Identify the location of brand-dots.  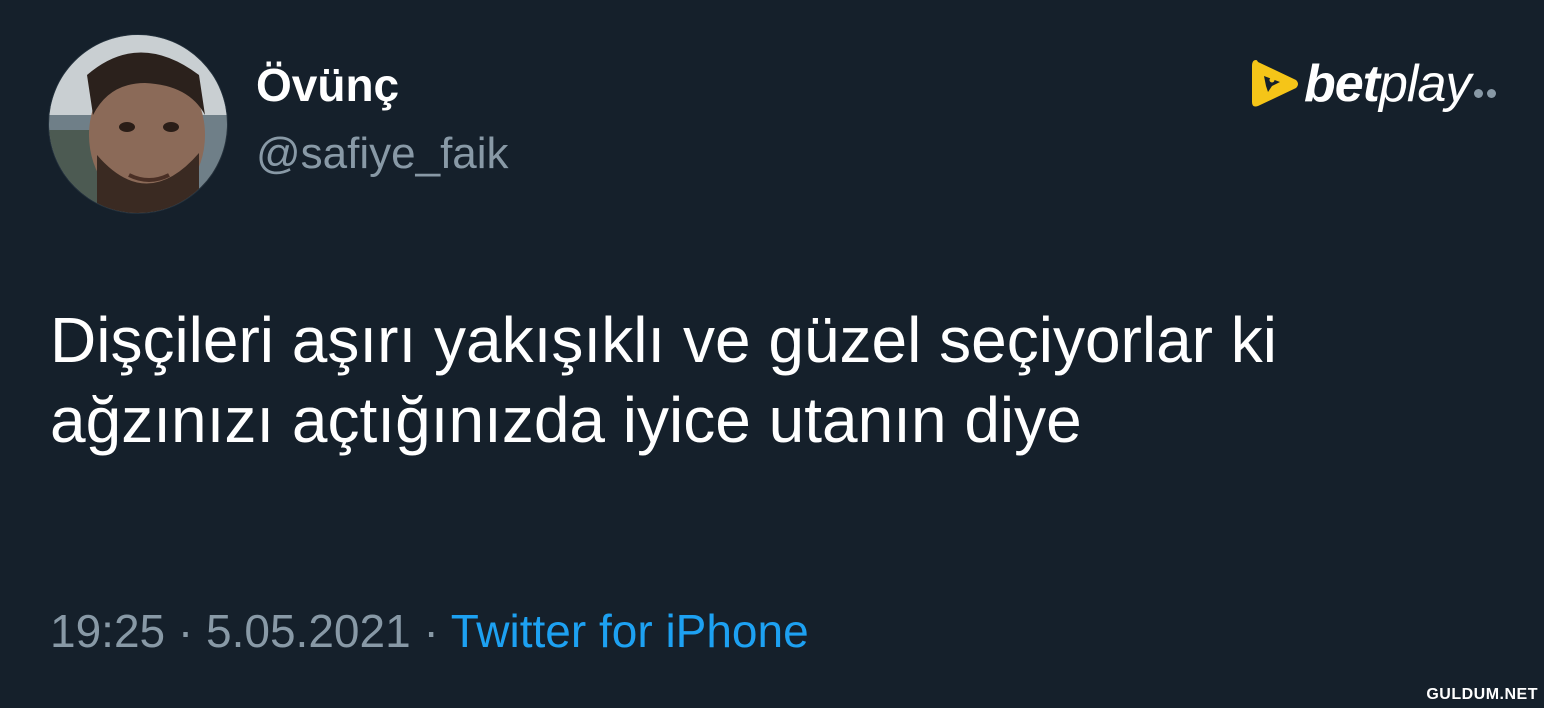
(1485, 93).